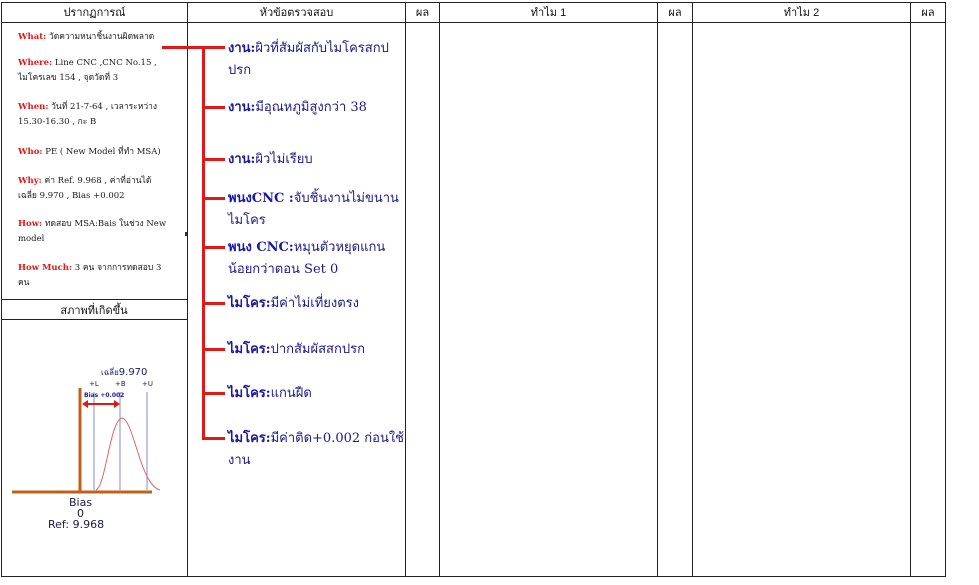  What do you see at coordinates (93, 232) in the screenshot?
I see `how-entry: How: ทดสอบ MSA:Bais ในช่วง New model` at bounding box center [93, 232].